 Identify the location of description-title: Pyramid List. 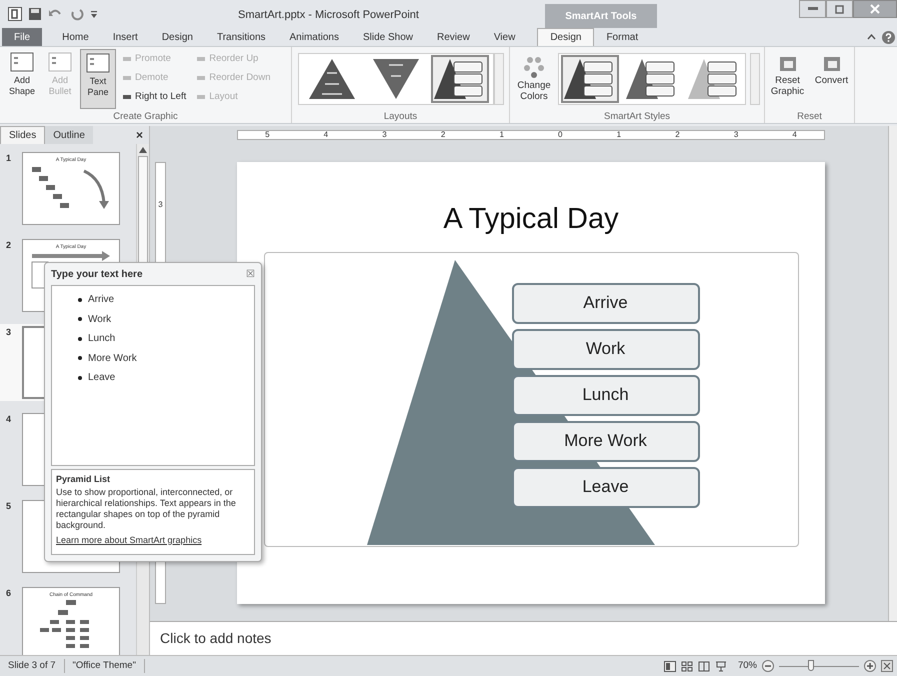
(84, 479).